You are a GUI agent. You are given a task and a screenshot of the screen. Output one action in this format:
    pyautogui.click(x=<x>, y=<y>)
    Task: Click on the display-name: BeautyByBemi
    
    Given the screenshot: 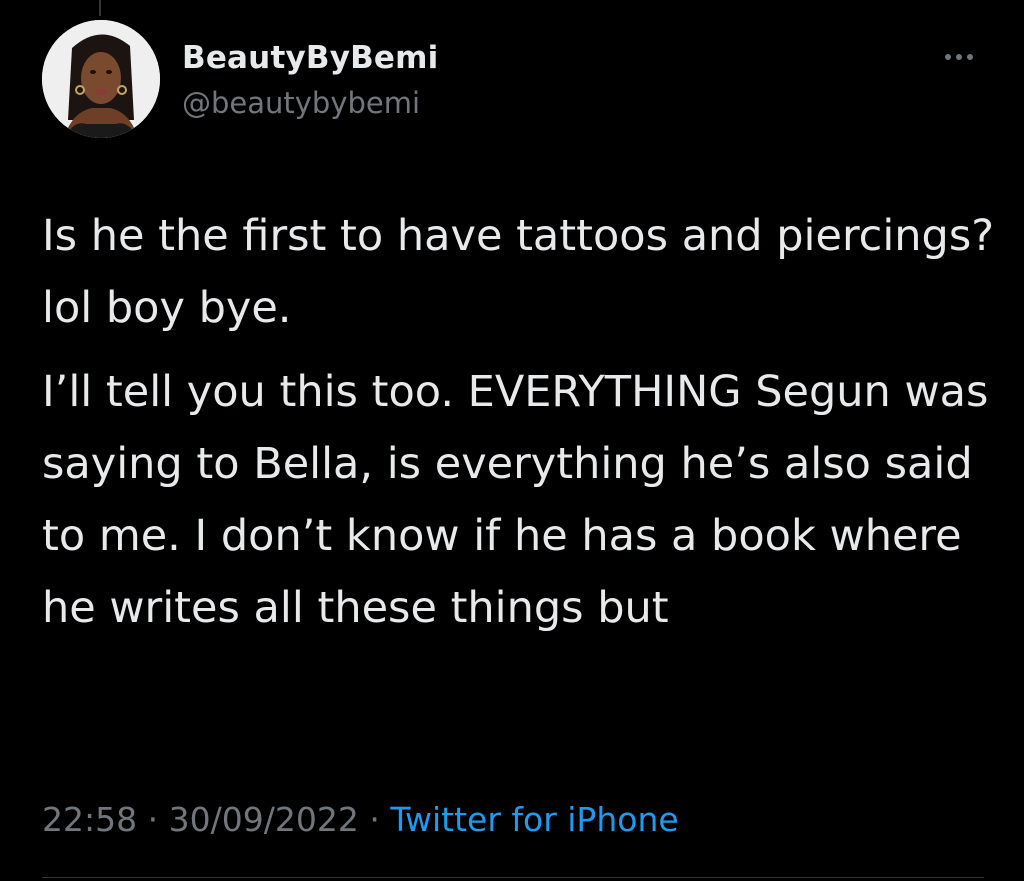 What is the action you would take?
    pyautogui.click(x=310, y=58)
    